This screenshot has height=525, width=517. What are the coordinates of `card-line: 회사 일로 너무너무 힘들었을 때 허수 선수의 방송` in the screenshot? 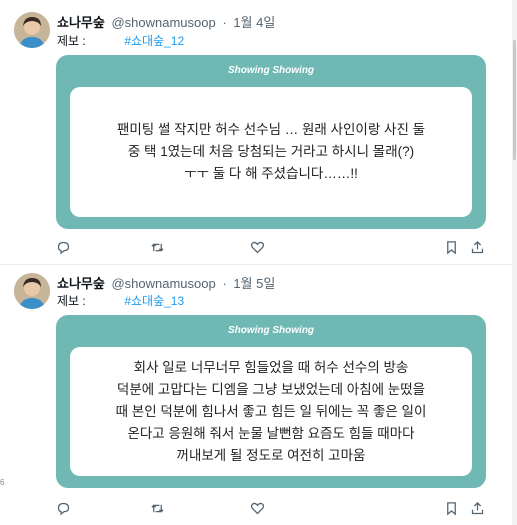 It's located at (271, 367).